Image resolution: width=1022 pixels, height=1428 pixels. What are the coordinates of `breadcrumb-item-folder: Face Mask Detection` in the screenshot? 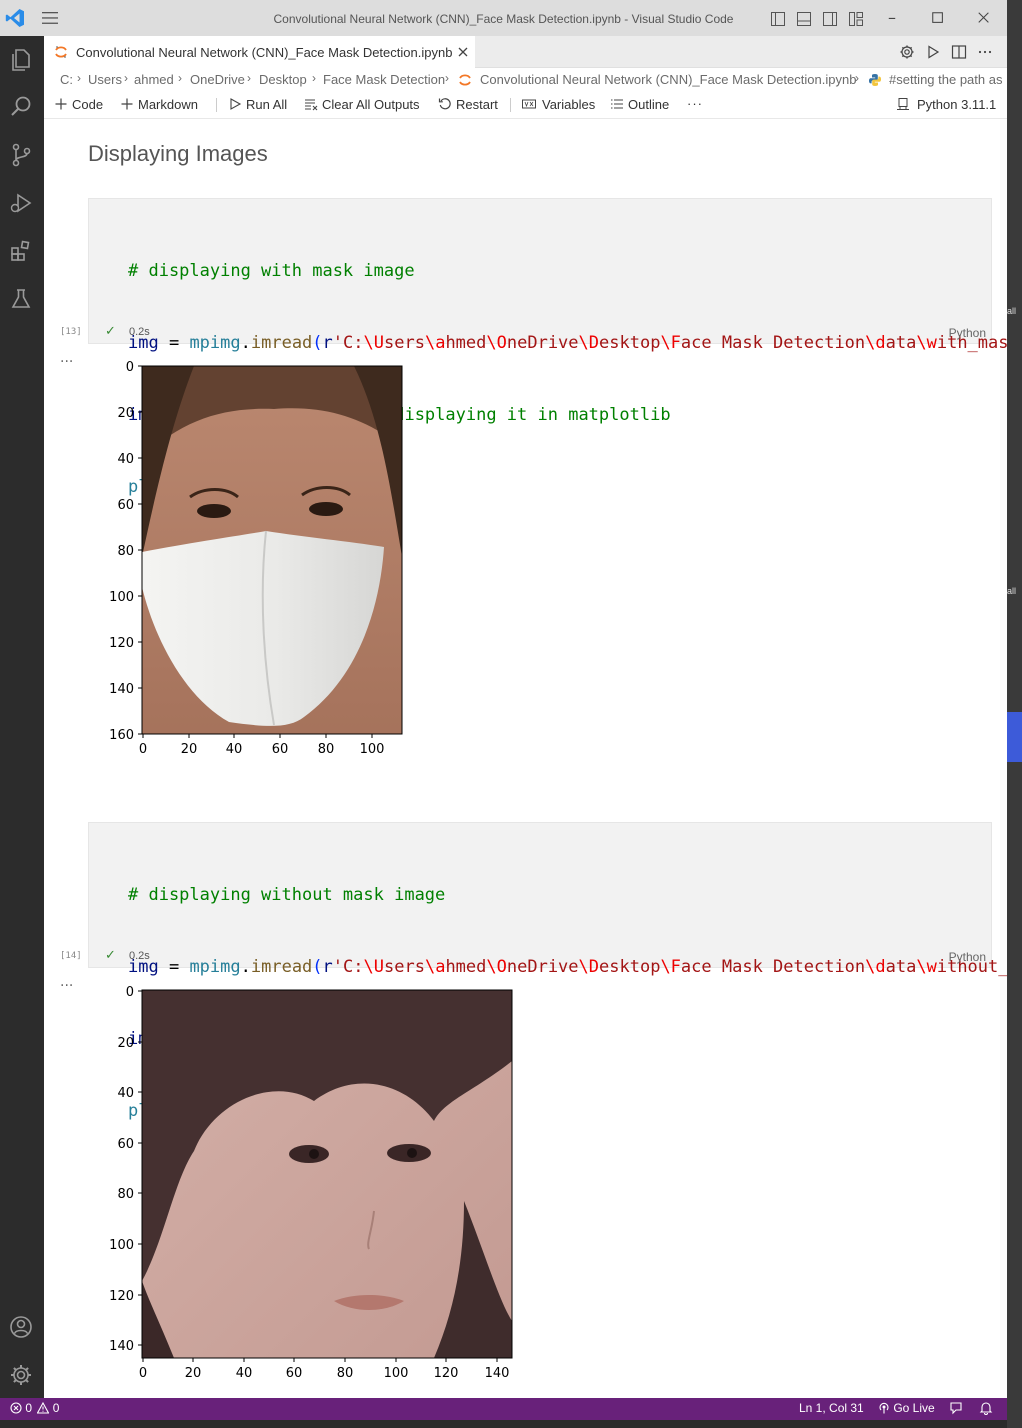 It's located at (384, 79).